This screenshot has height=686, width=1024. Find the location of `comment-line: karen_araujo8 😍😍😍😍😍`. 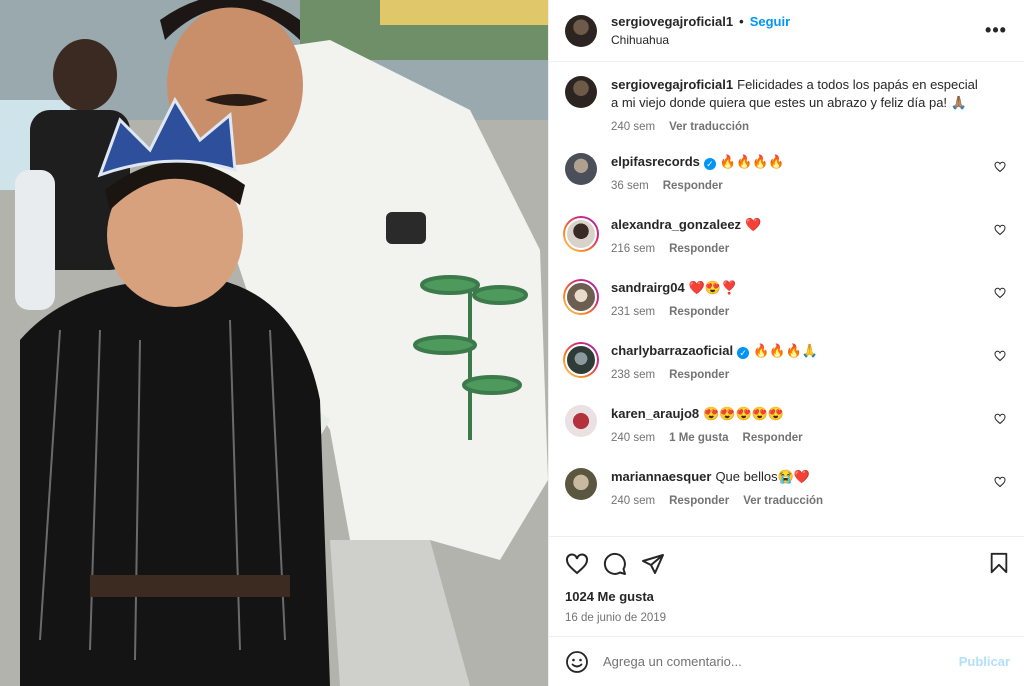

comment-line: karen_araujo8 😍😍😍😍😍 is located at coordinates (794, 414).